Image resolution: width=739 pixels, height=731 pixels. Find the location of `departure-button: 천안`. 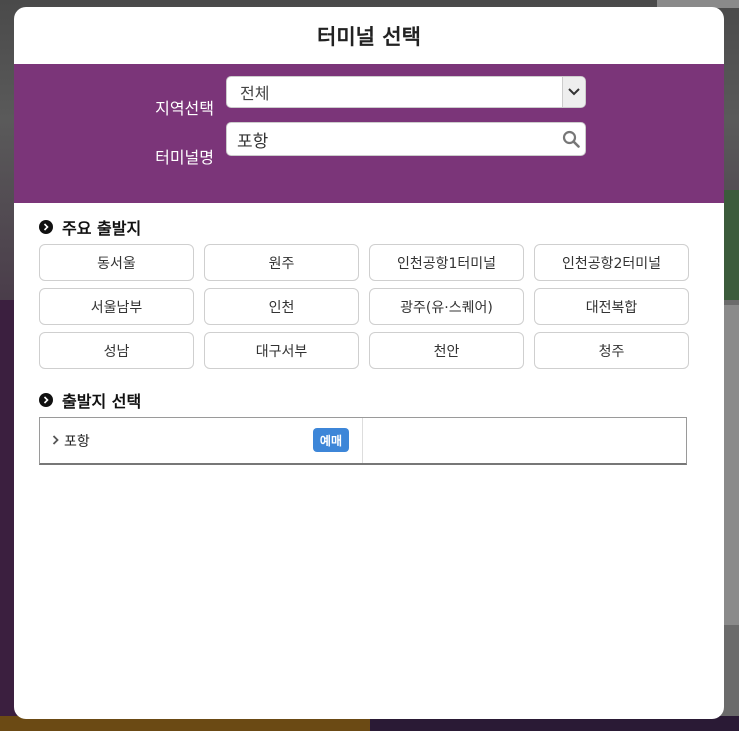

departure-button: 천안 is located at coordinates (446, 350).